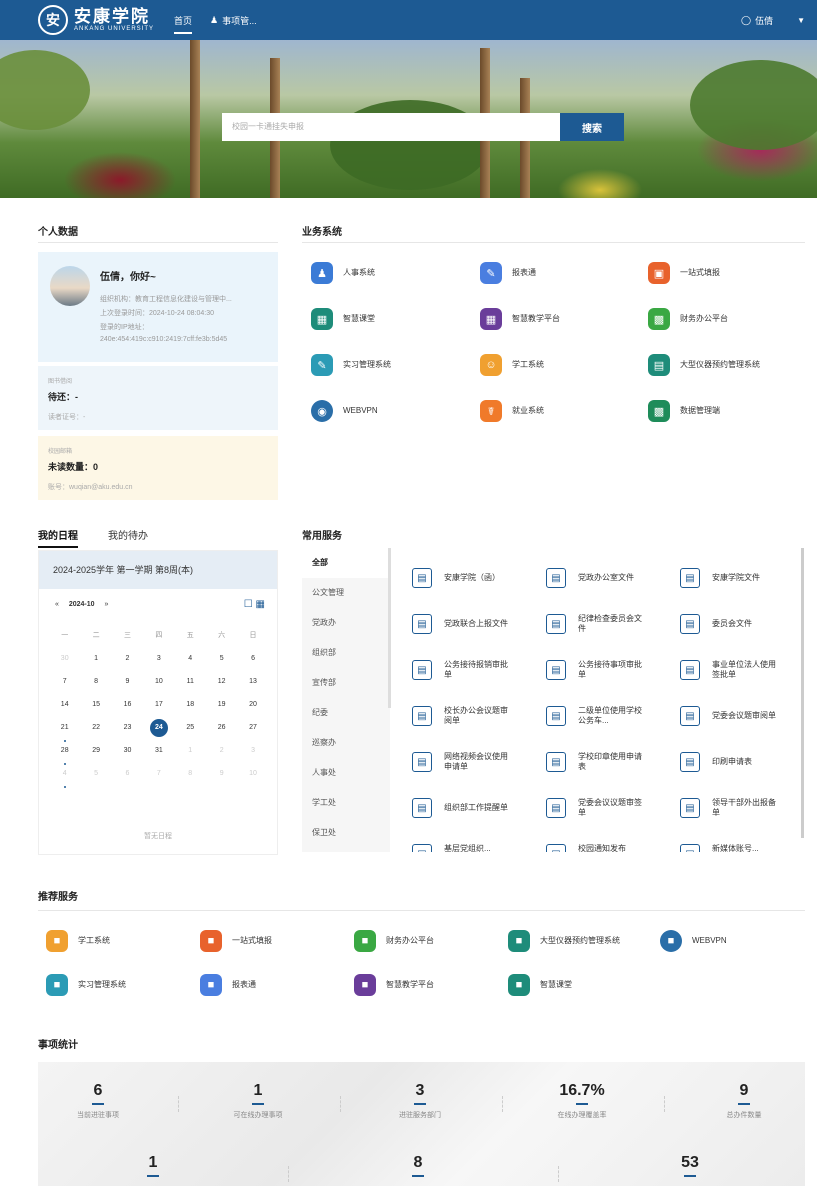  Describe the element at coordinates (595, 808) in the screenshot. I see `service-item: ▤ 党委会议议题审签单` at that location.